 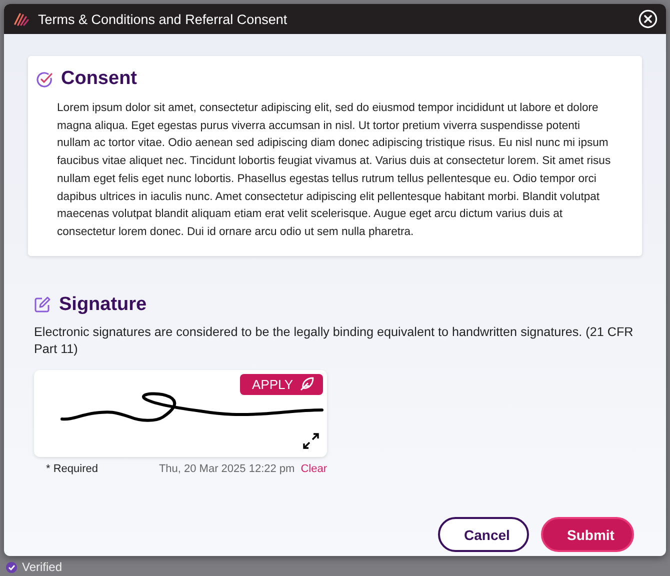 What do you see at coordinates (42, 305) in the screenshot?
I see `edit-icon` at bounding box center [42, 305].